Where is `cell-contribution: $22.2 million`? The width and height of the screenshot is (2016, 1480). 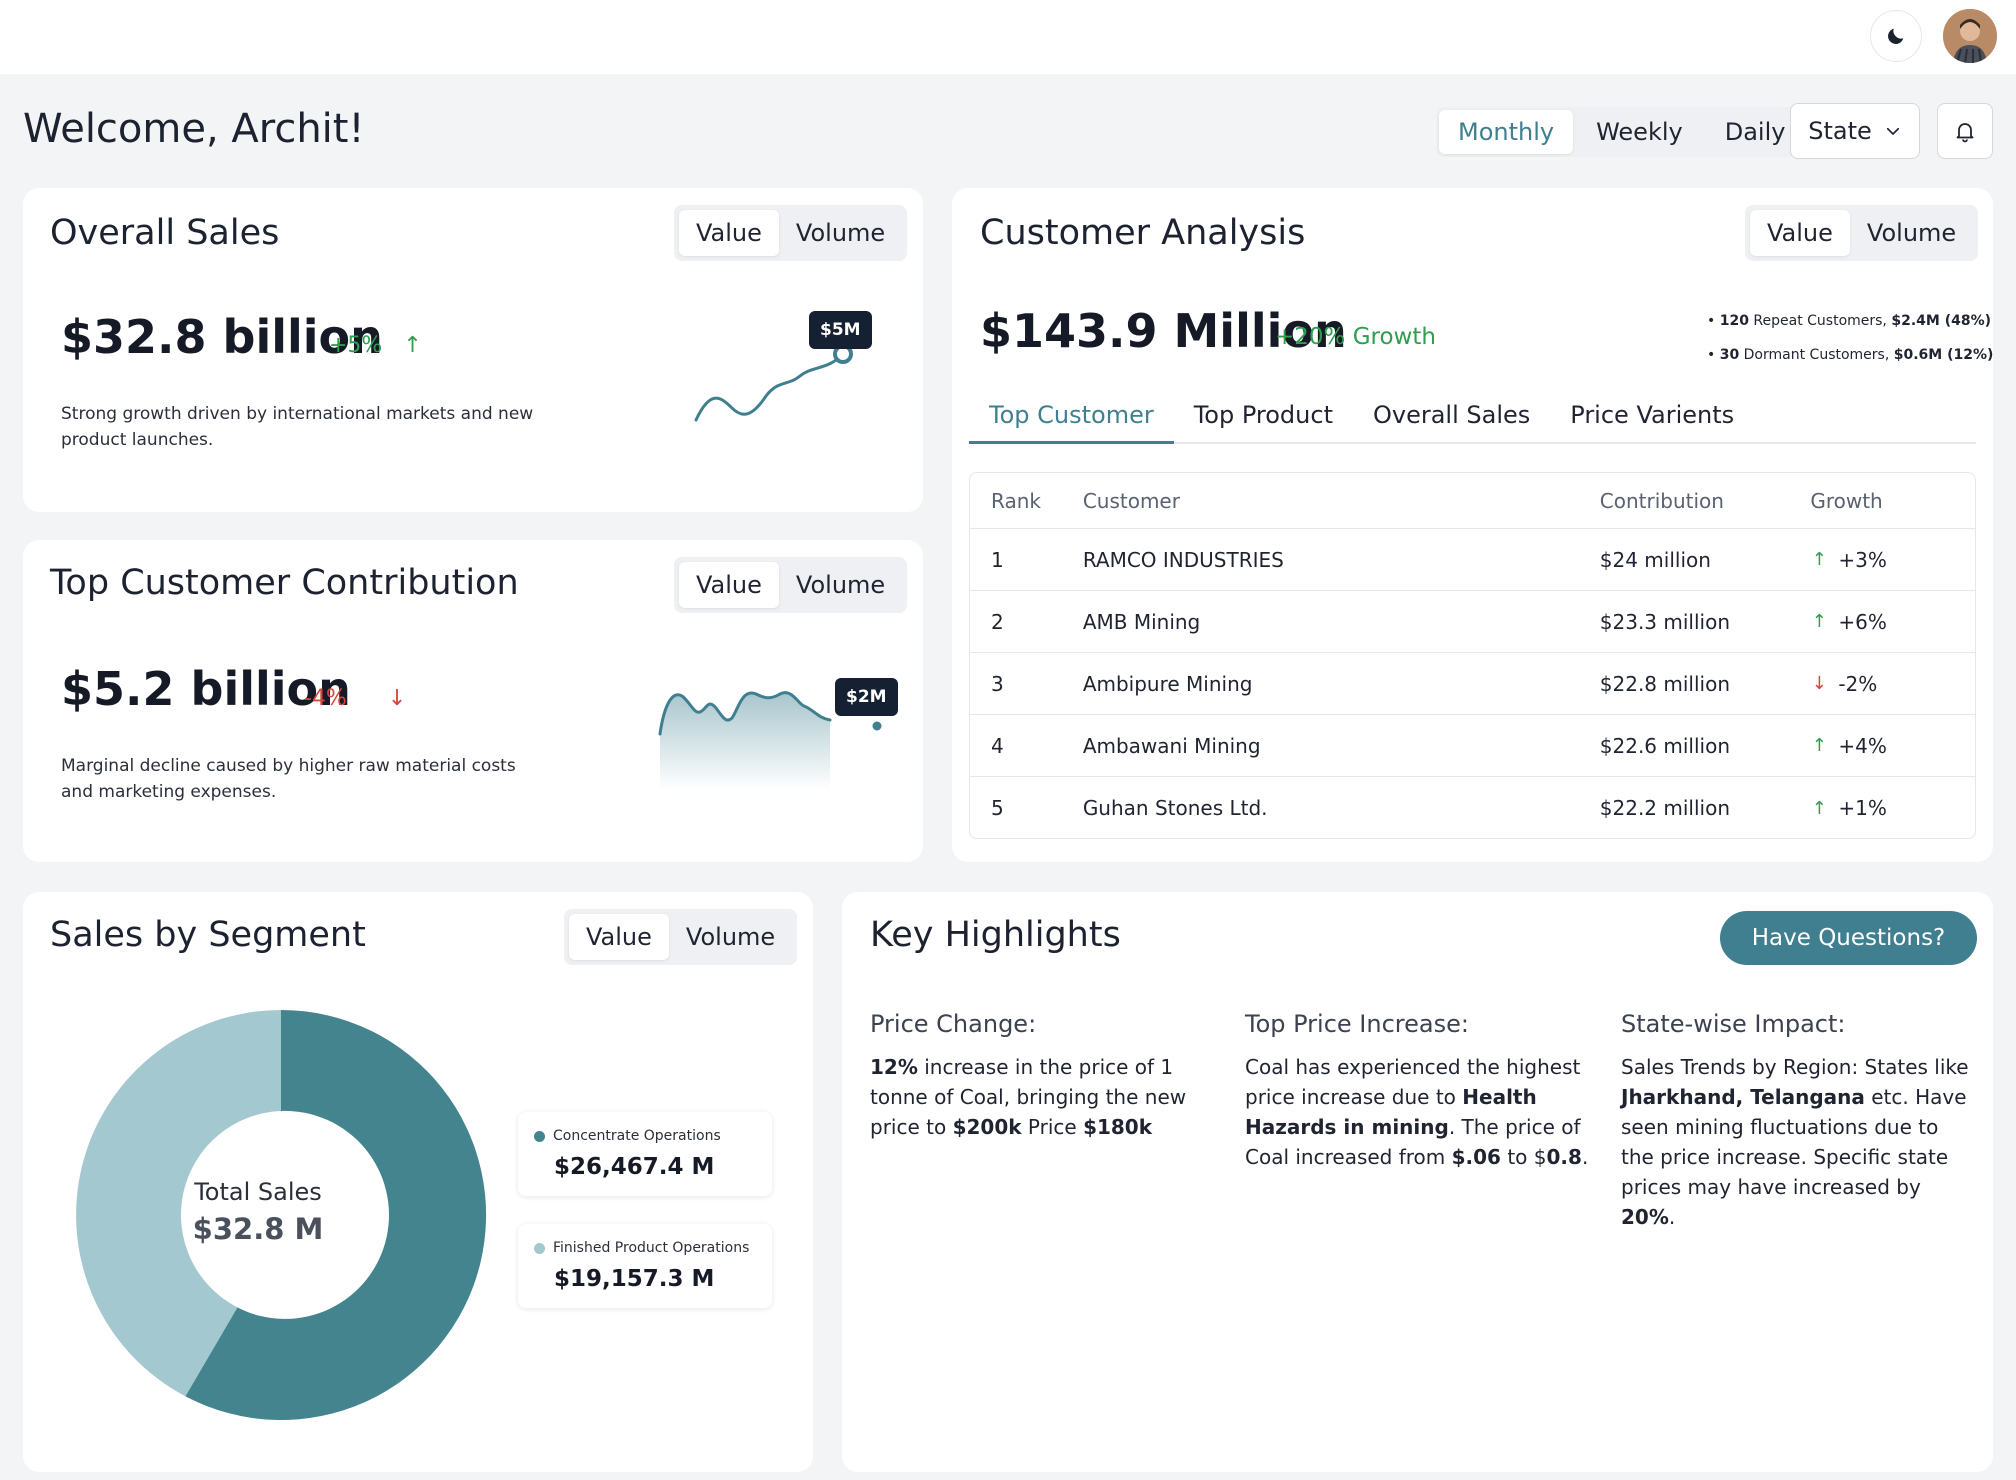 cell-contribution: $22.2 million is located at coordinates (1664, 808).